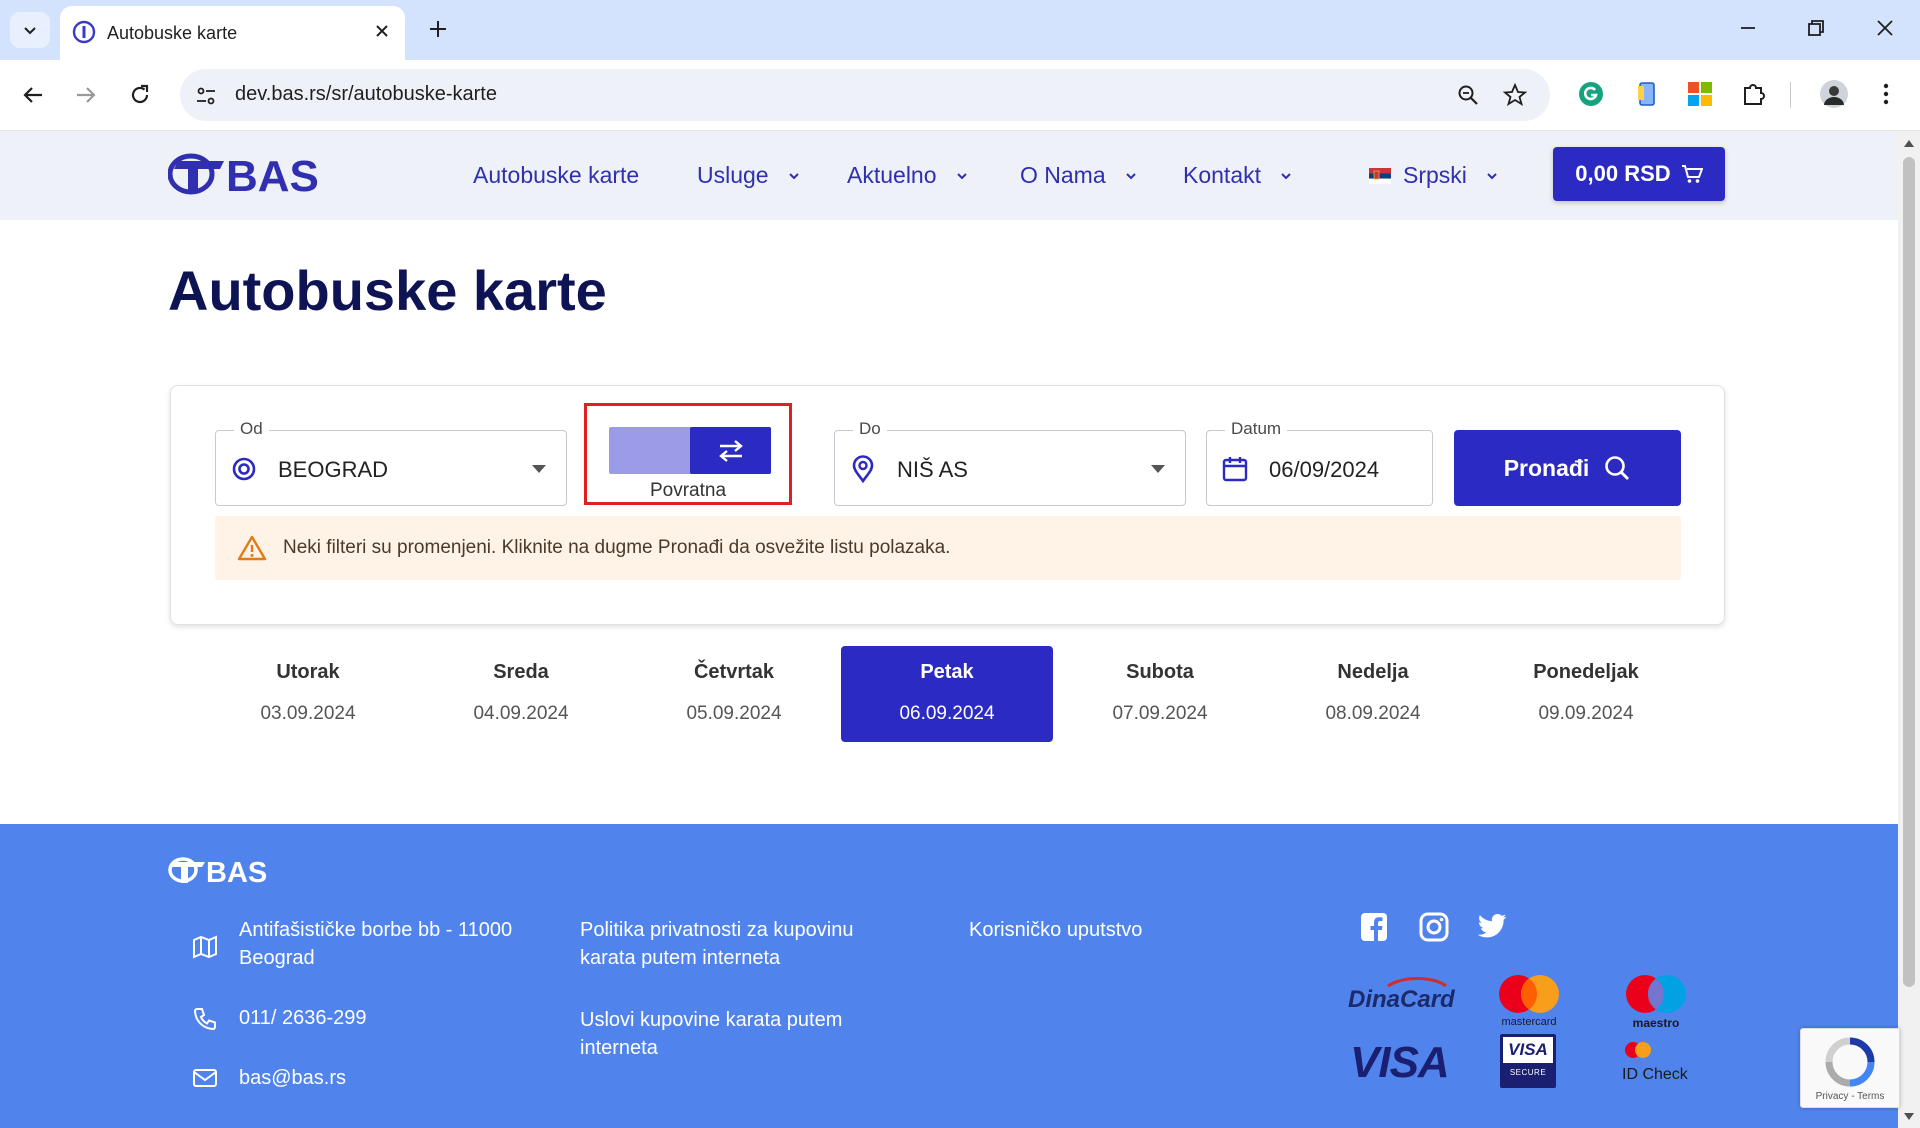 This screenshot has height=1128, width=1920. I want to click on nav-label: Autobuske karte, so click(556, 175).